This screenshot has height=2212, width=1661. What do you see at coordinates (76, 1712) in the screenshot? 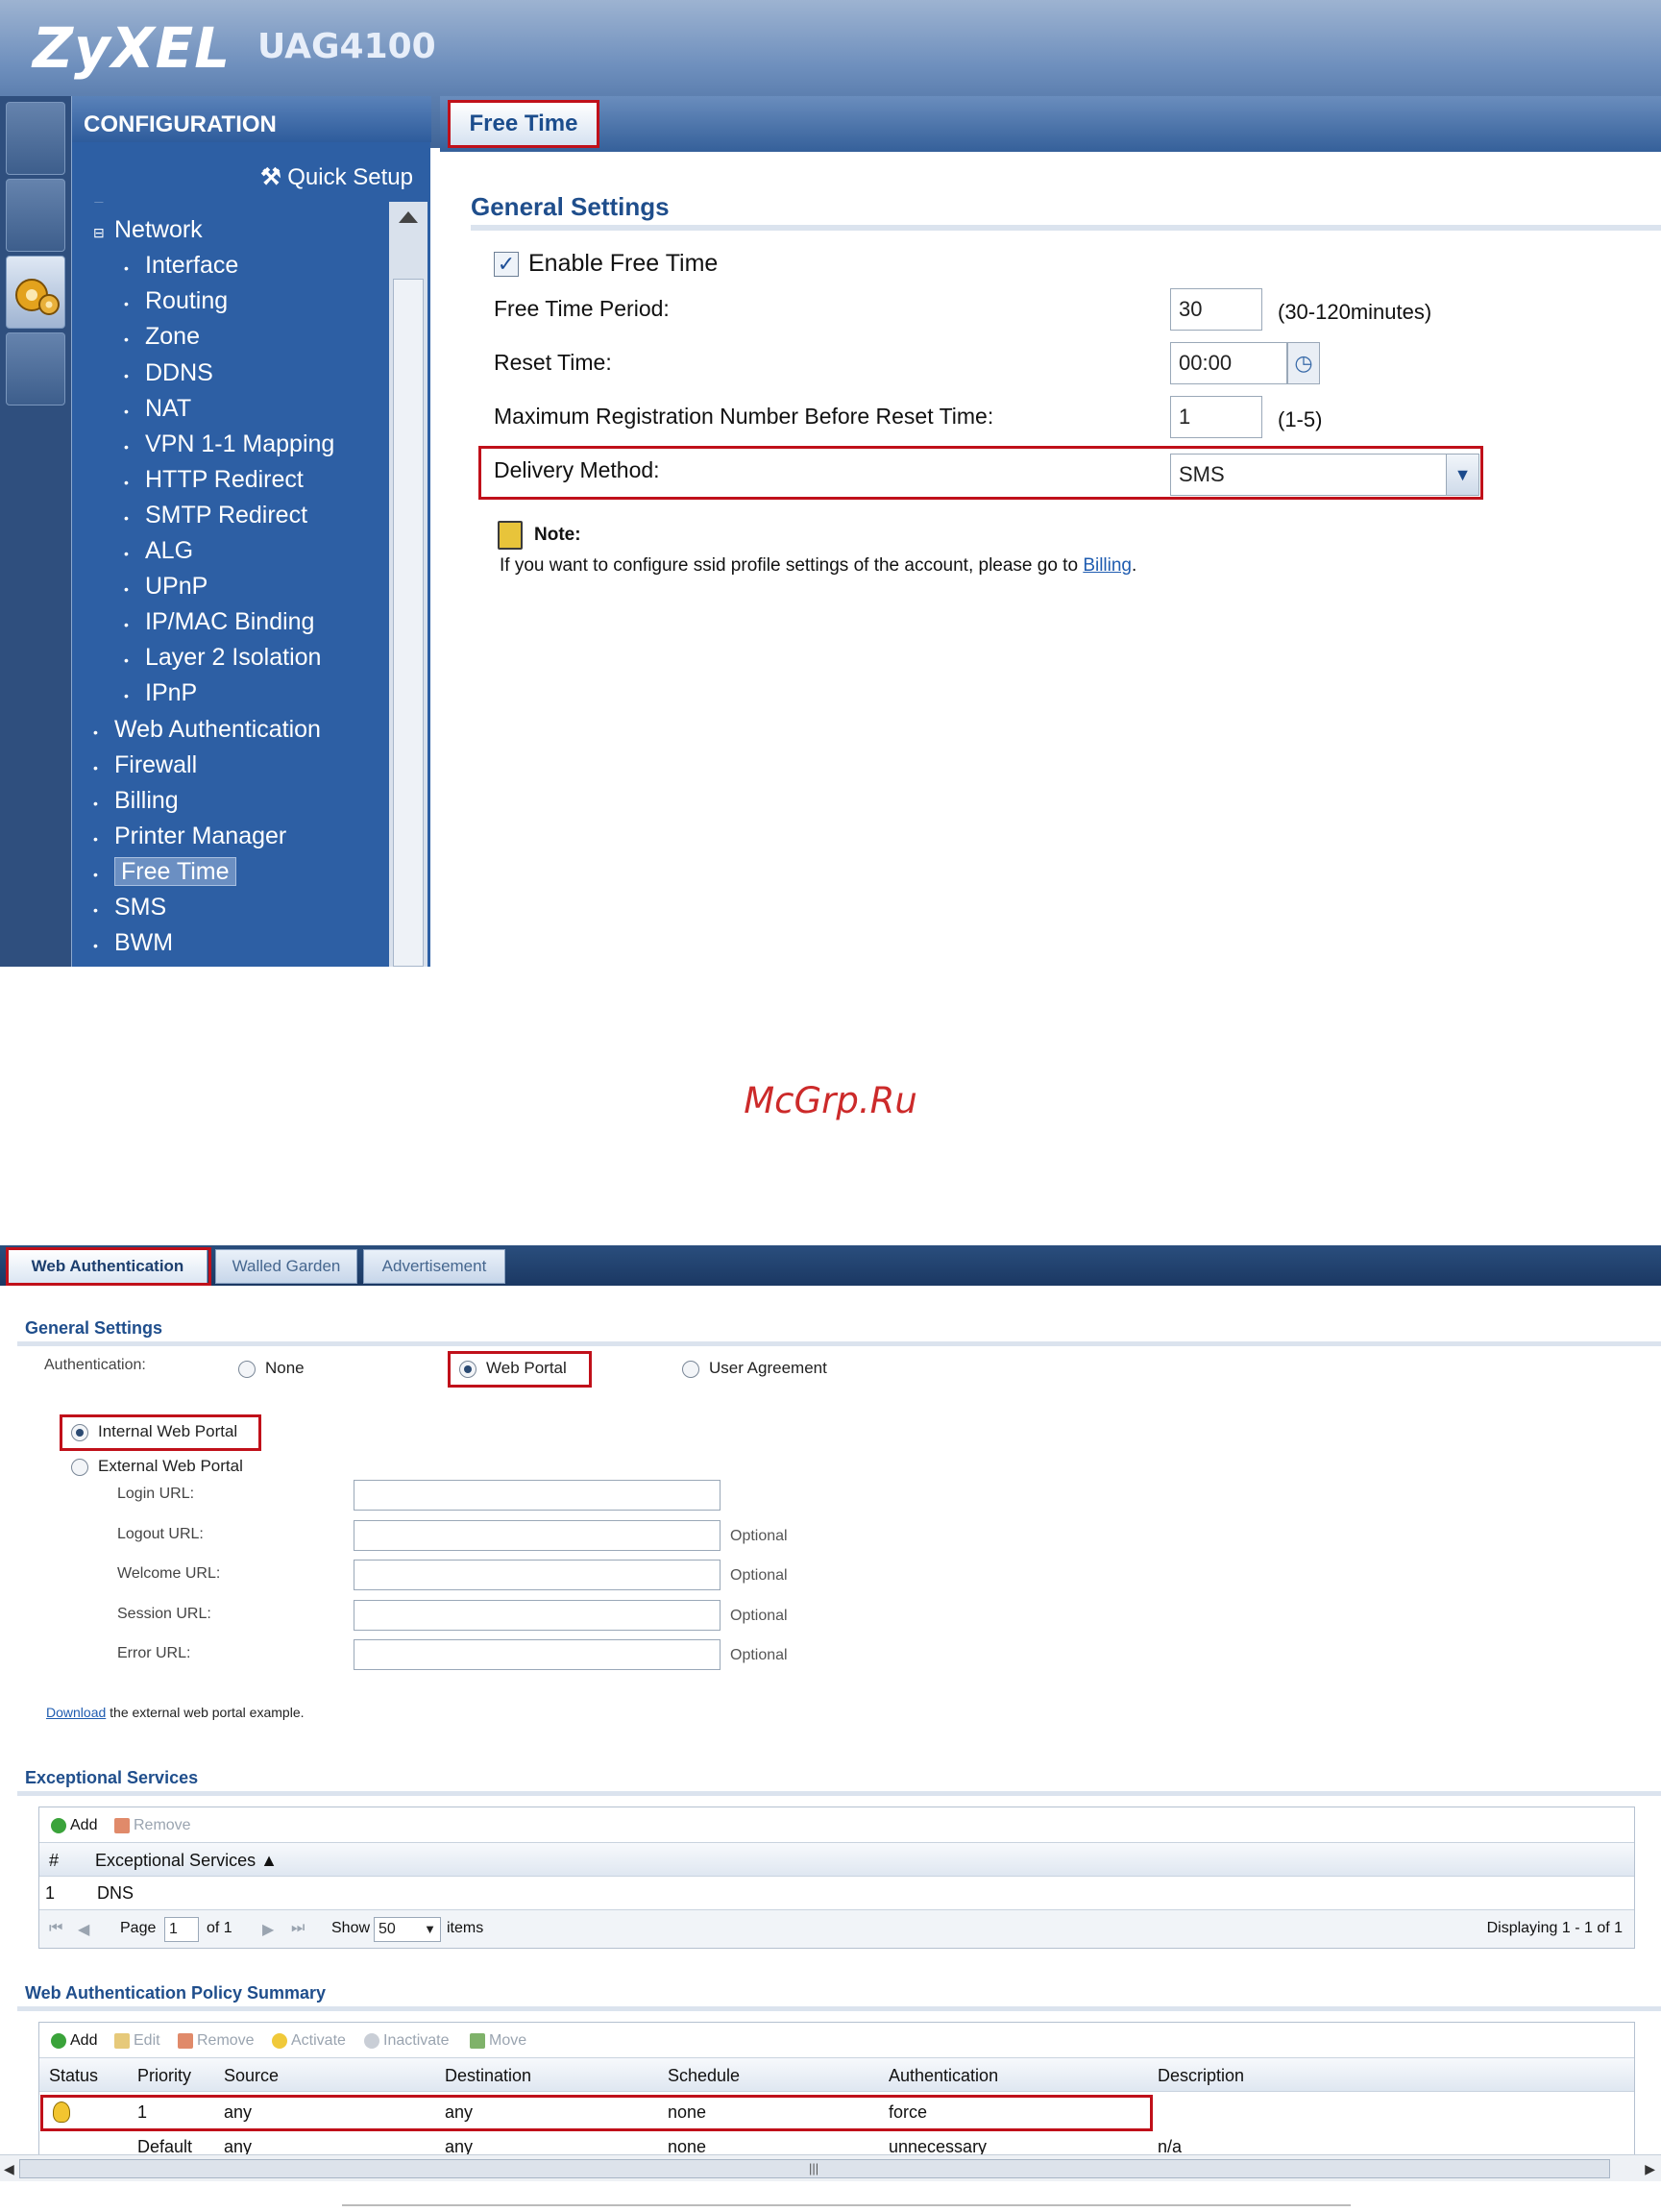
I see `download-link: Download` at bounding box center [76, 1712].